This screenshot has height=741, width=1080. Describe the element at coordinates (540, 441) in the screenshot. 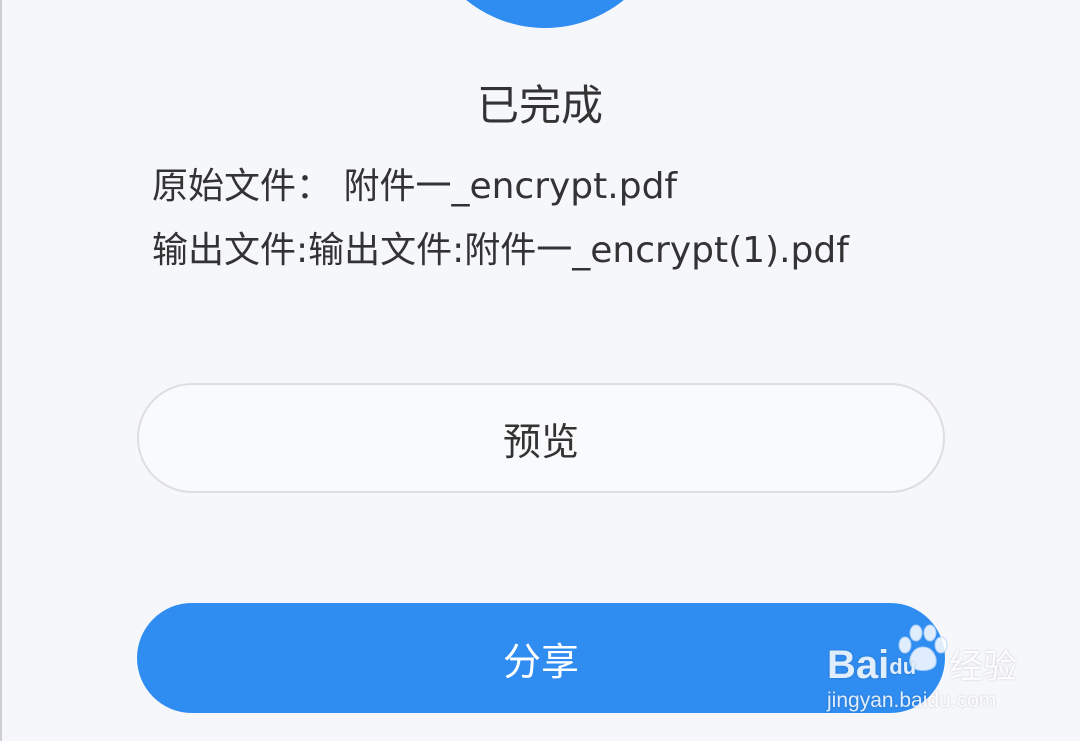

I see `preview-button-label: 预览` at that location.